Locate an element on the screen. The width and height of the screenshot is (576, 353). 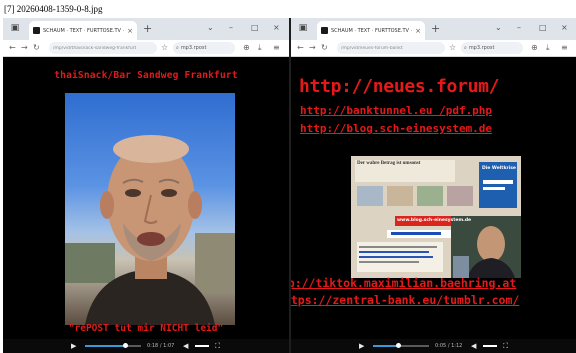
right-video-controls: ▶ 0:05 / 1:12 ◀ ⛶ is located at coordinates (433, 346).